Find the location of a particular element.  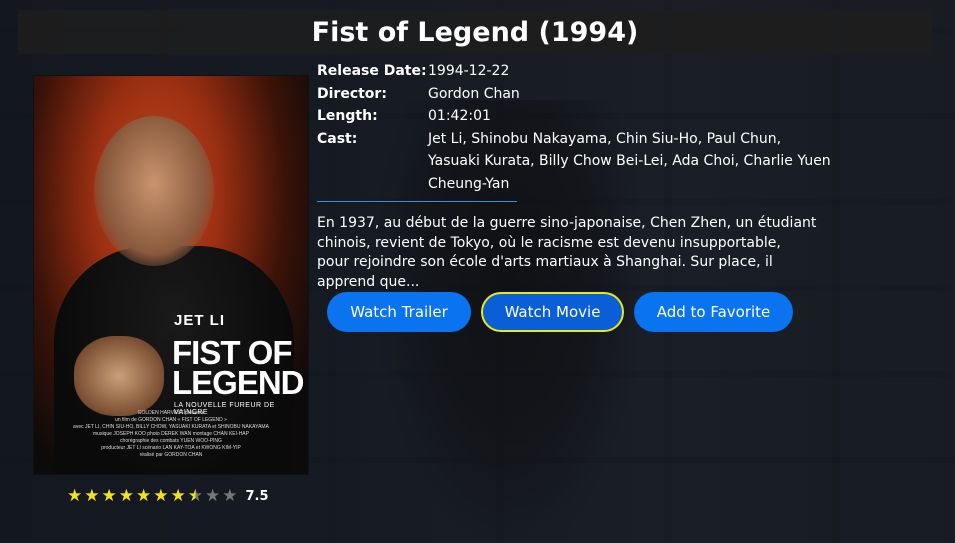

detail-director: Director: Gordon Chan is located at coordinates (577, 94).